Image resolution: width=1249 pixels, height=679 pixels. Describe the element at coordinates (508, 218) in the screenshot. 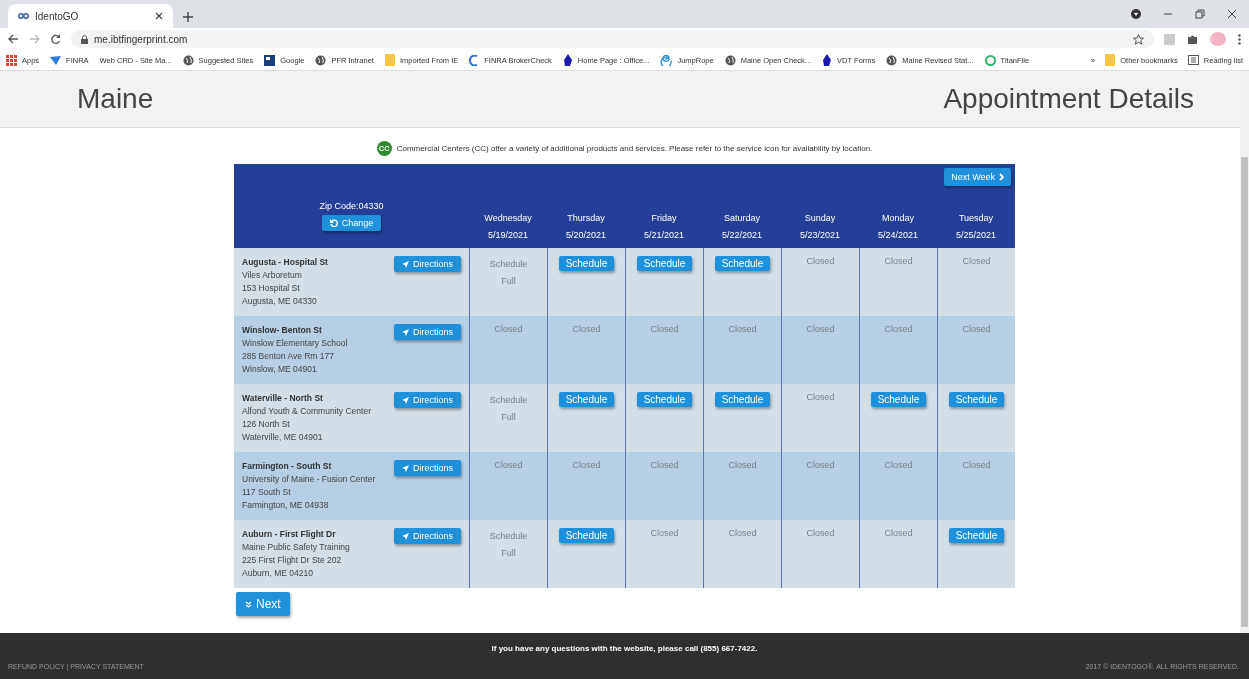

I see `day-name: Wednesday` at that location.